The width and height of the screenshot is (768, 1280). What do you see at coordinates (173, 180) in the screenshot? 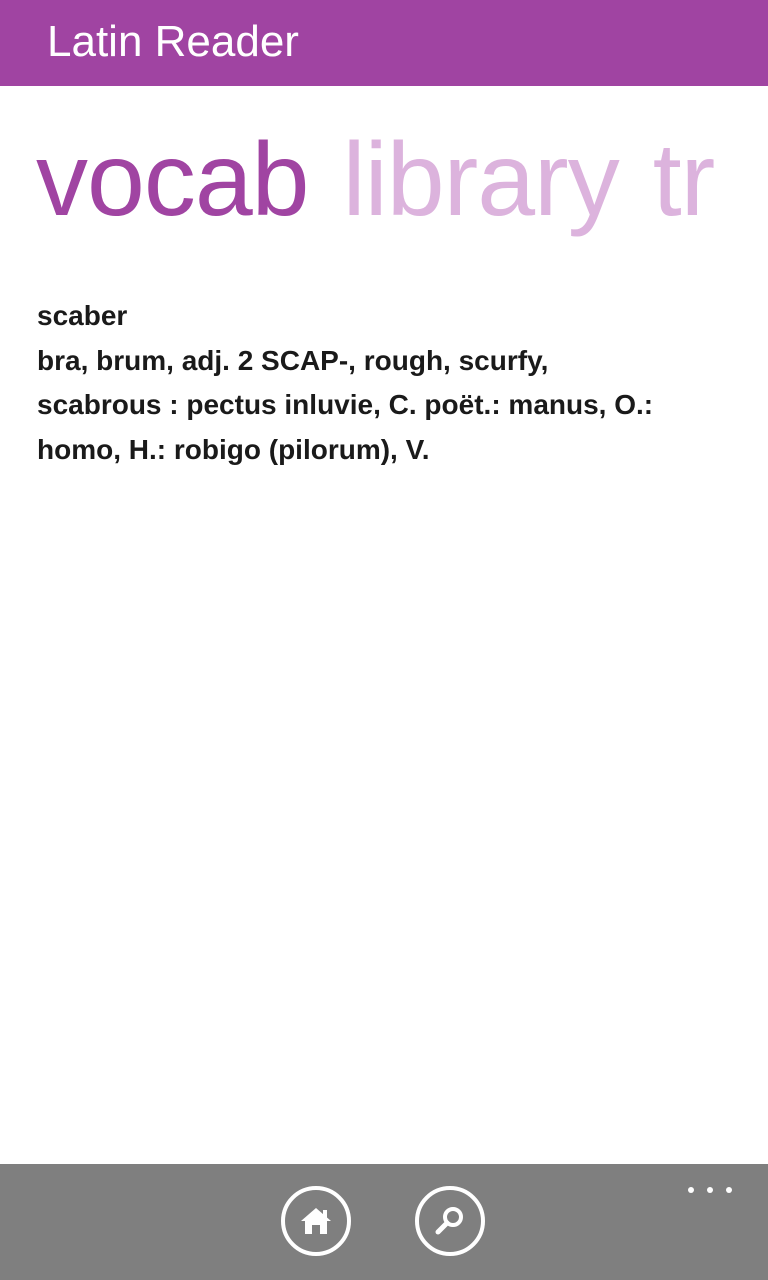
I see `pivot-item-vocab: vocab` at bounding box center [173, 180].